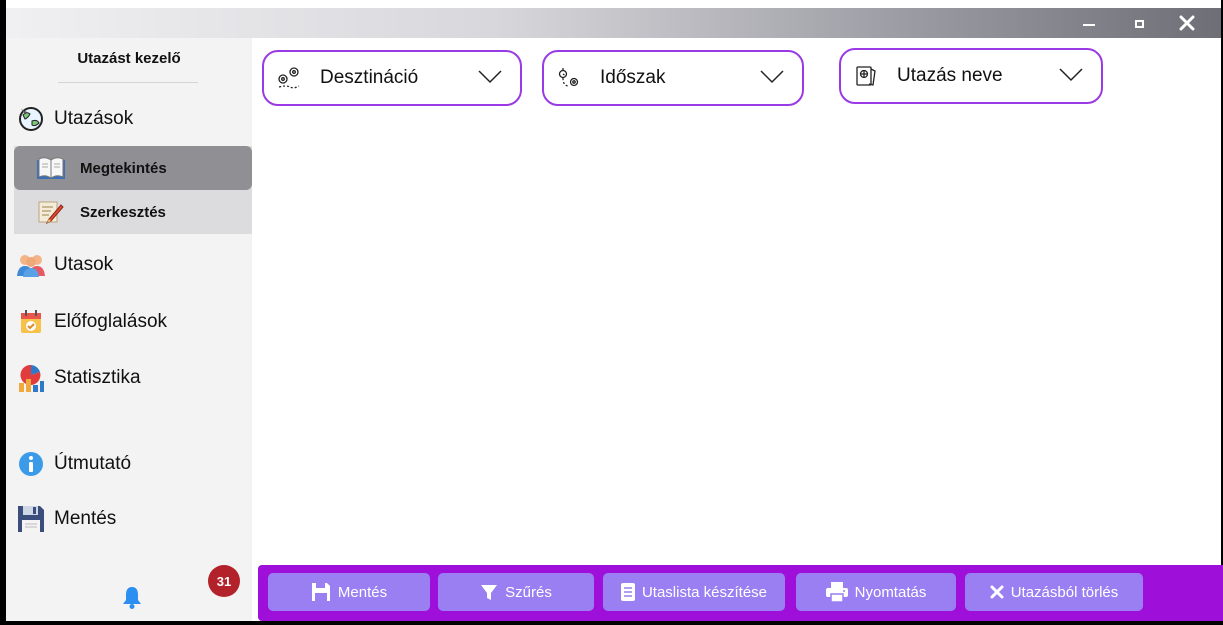  I want to click on printer-icon, so click(836, 592).